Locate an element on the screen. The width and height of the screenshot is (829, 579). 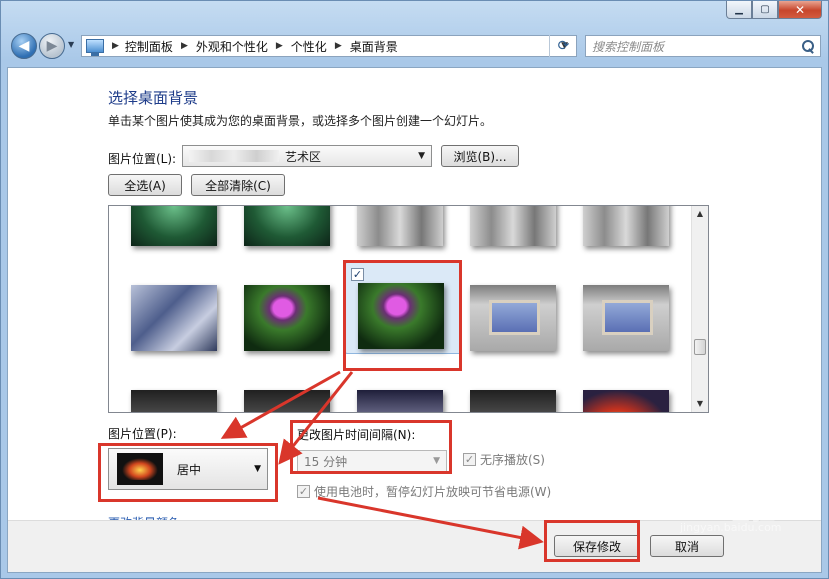
recent-pages-dropdown: ▼ is located at coordinates (71, 44).